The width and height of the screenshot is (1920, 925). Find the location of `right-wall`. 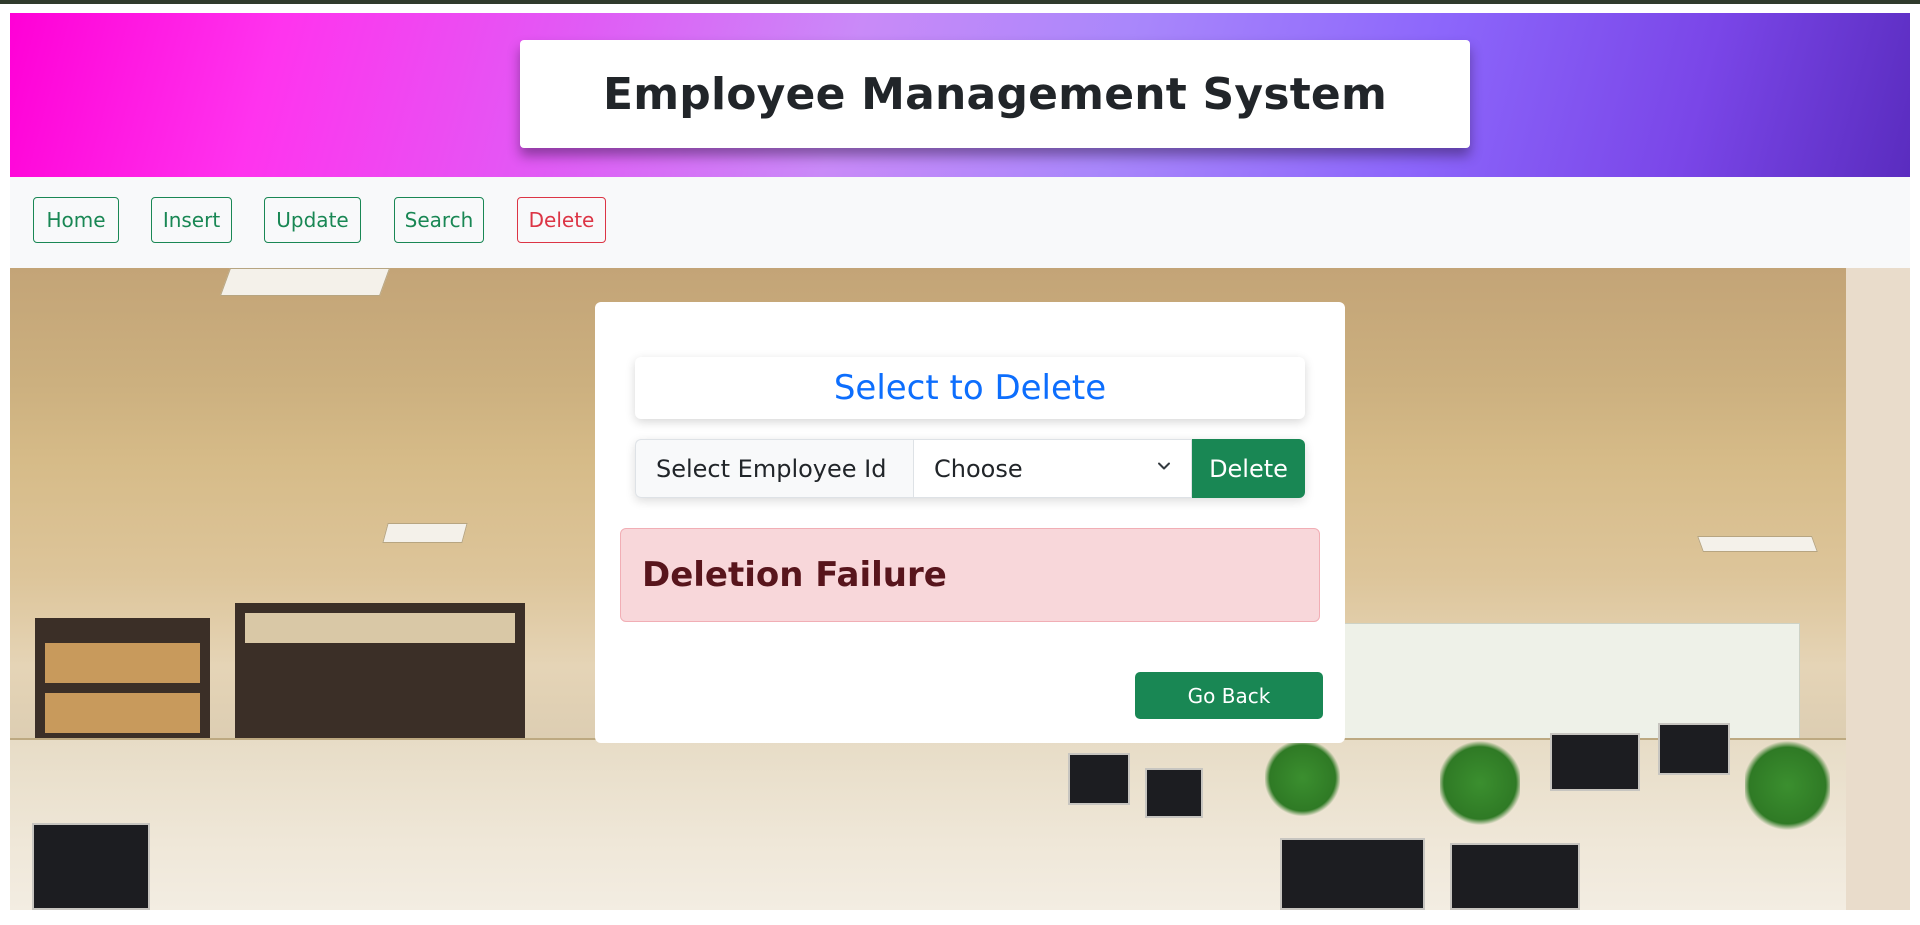

right-wall is located at coordinates (1878, 589).